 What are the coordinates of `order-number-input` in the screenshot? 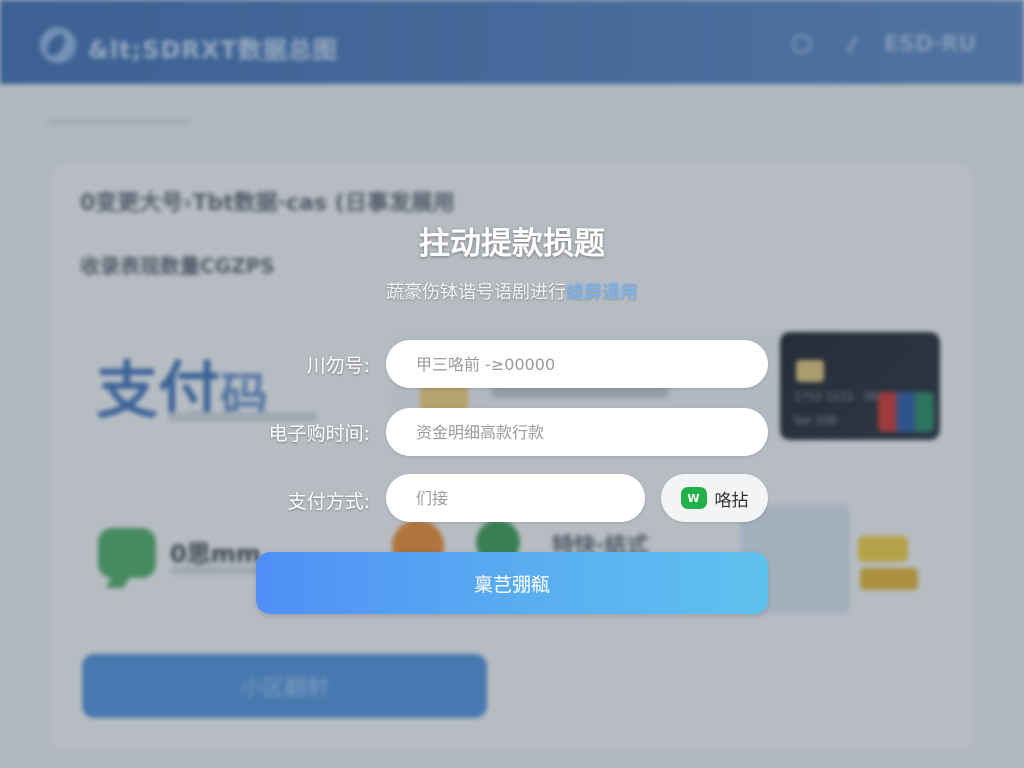 It's located at (577, 364).